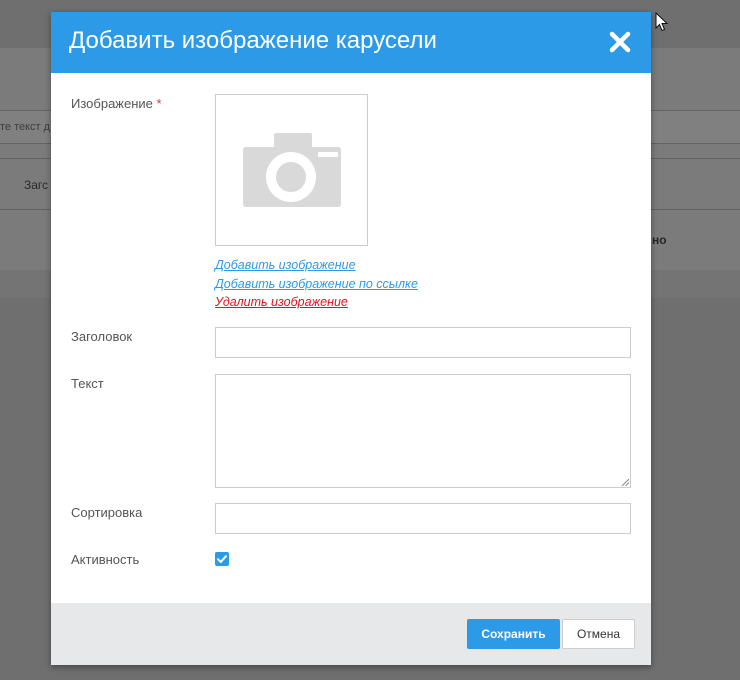 Image resolution: width=740 pixels, height=680 pixels. I want to click on active-checkbox, so click(222, 559).